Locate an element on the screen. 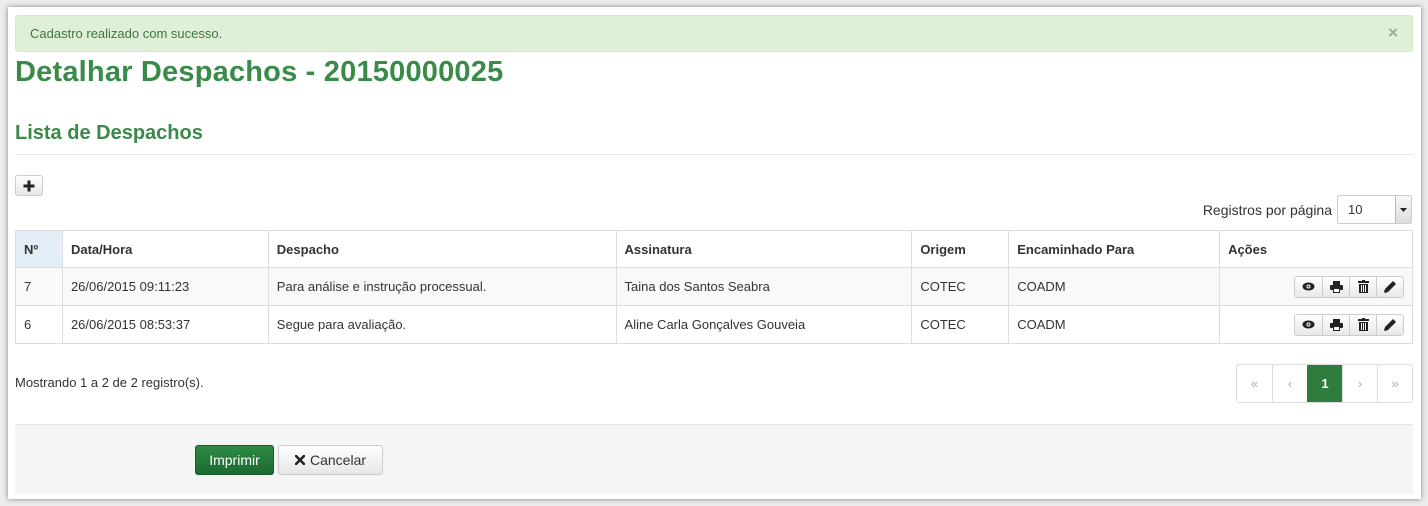  close-icon: × is located at coordinates (1393, 32).